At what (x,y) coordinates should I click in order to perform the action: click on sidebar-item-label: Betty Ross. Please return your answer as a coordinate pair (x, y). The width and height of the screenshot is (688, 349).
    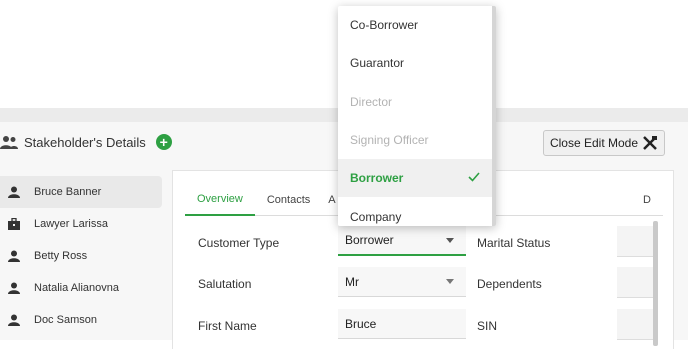
    Looking at the image, I should click on (61, 256).